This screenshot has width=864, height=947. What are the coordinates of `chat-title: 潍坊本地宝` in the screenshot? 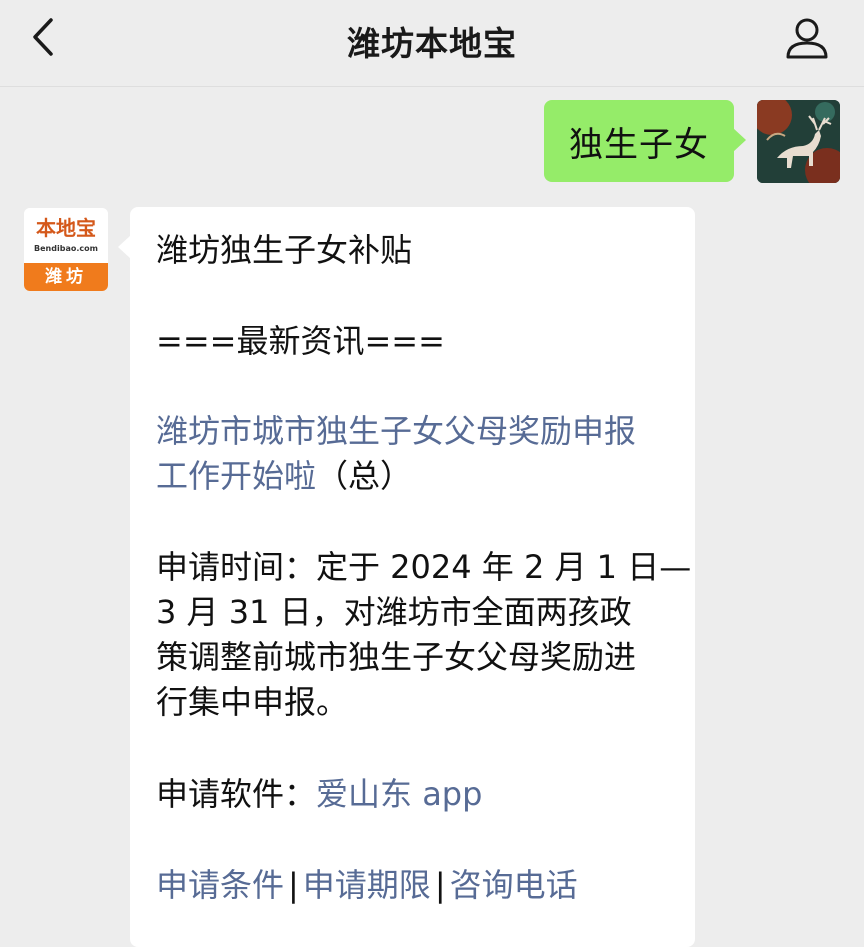 It's located at (432, 43).